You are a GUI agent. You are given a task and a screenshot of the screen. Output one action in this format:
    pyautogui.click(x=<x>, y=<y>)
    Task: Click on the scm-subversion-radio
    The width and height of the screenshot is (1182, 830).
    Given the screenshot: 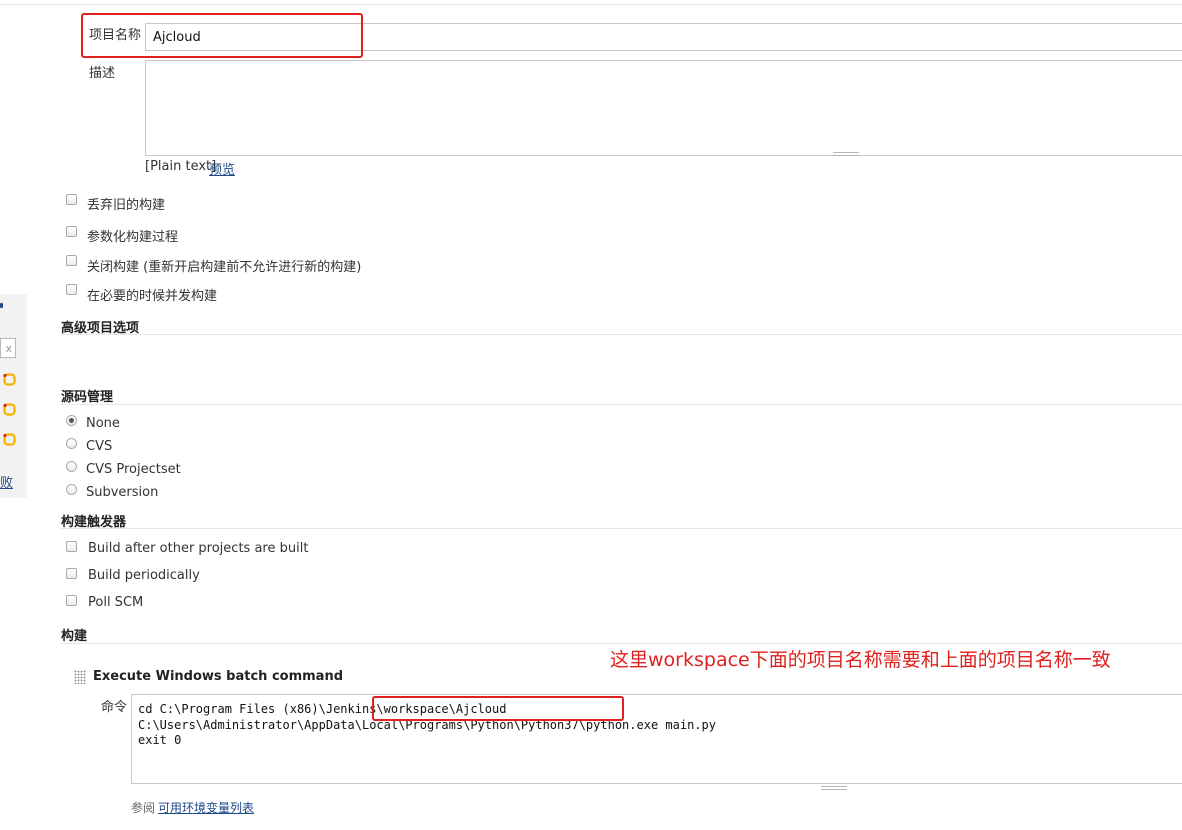 What is the action you would take?
    pyautogui.click(x=71, y=489)
    